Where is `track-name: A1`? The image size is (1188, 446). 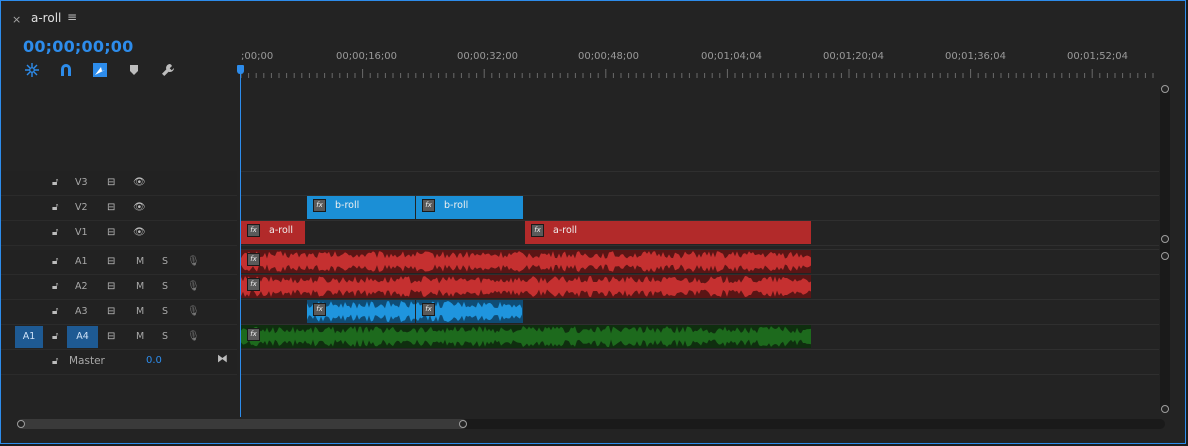 track-name: A1 is located at coordinates (81, 261).